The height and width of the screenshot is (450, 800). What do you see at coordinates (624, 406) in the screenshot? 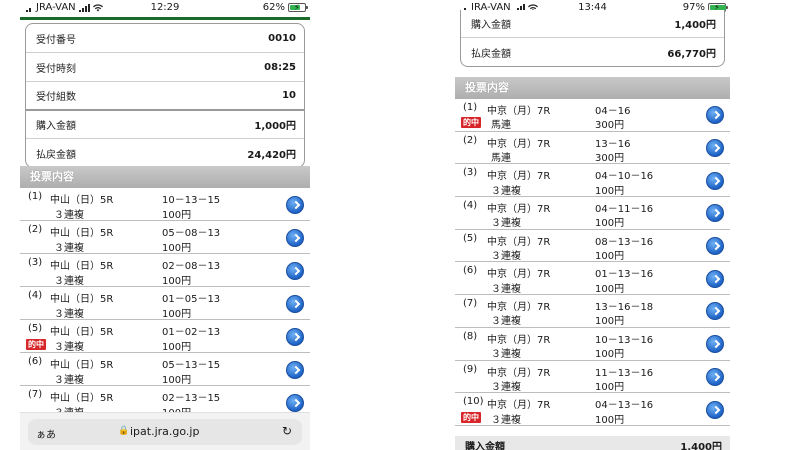
I see `bet-combination: 04－13－16` at bounding box center [624, 406].